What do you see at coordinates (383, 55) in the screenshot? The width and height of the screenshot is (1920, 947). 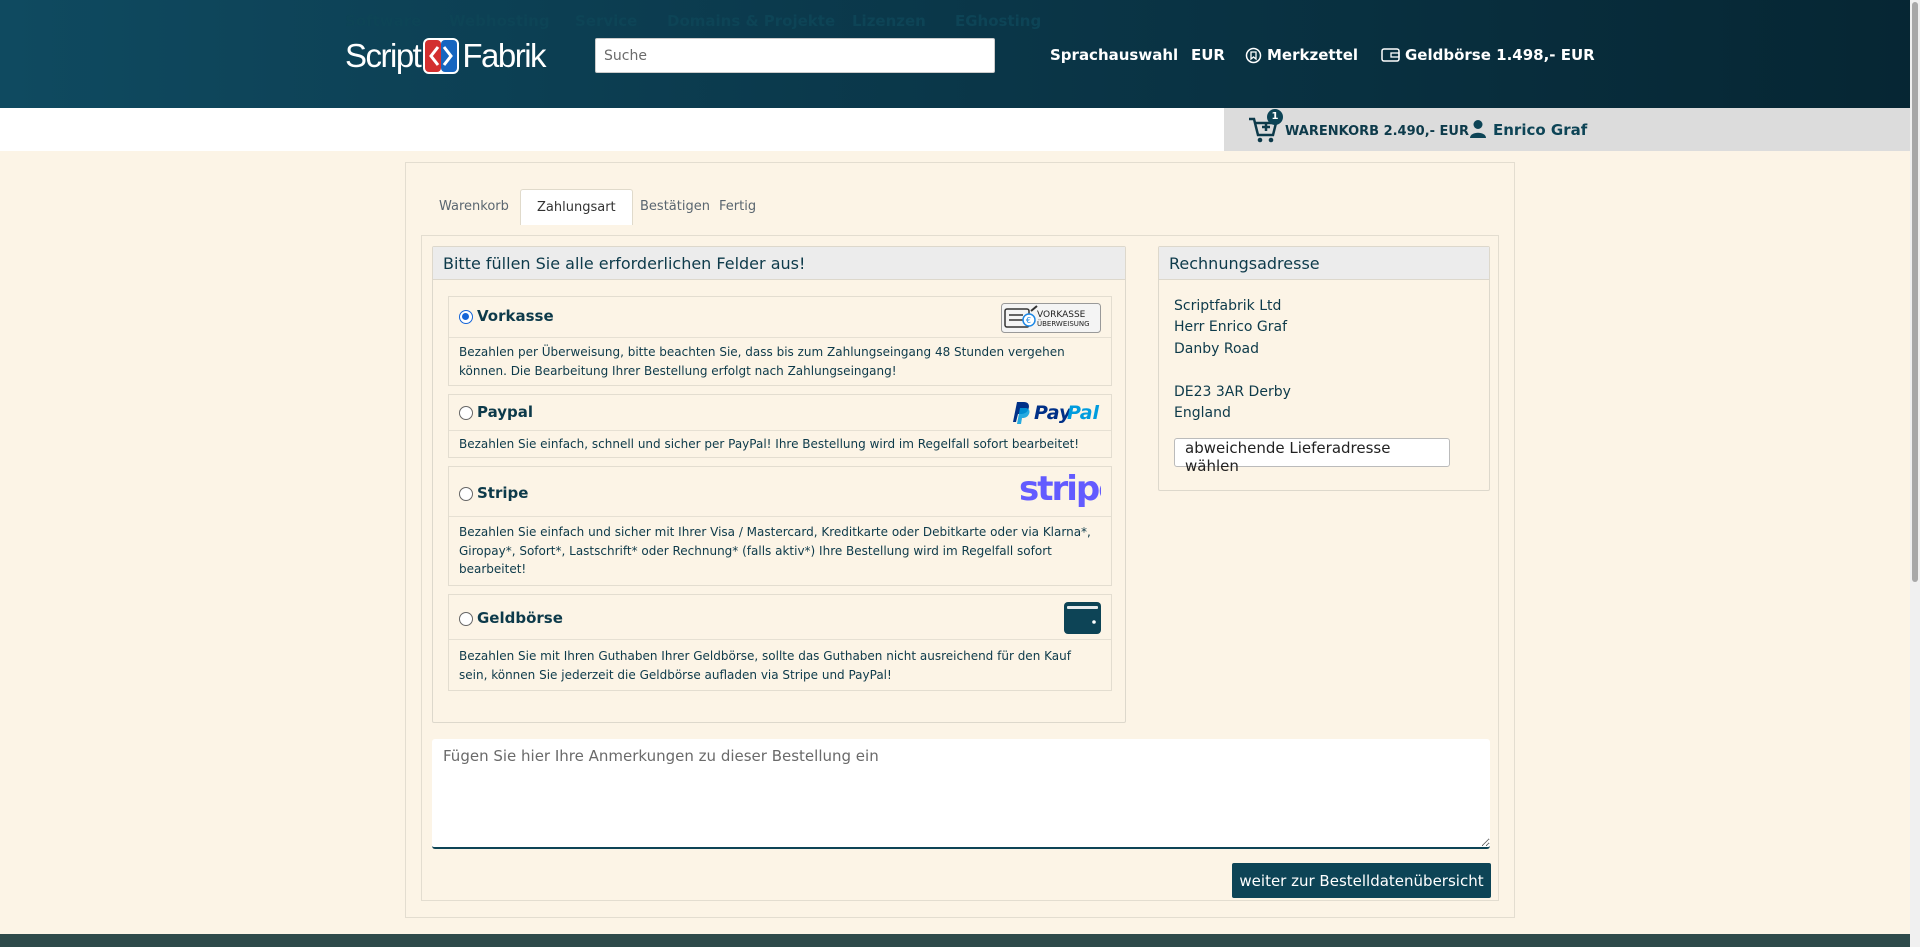 I see `logo-text-left: Script` at bounding box center [383, 55].